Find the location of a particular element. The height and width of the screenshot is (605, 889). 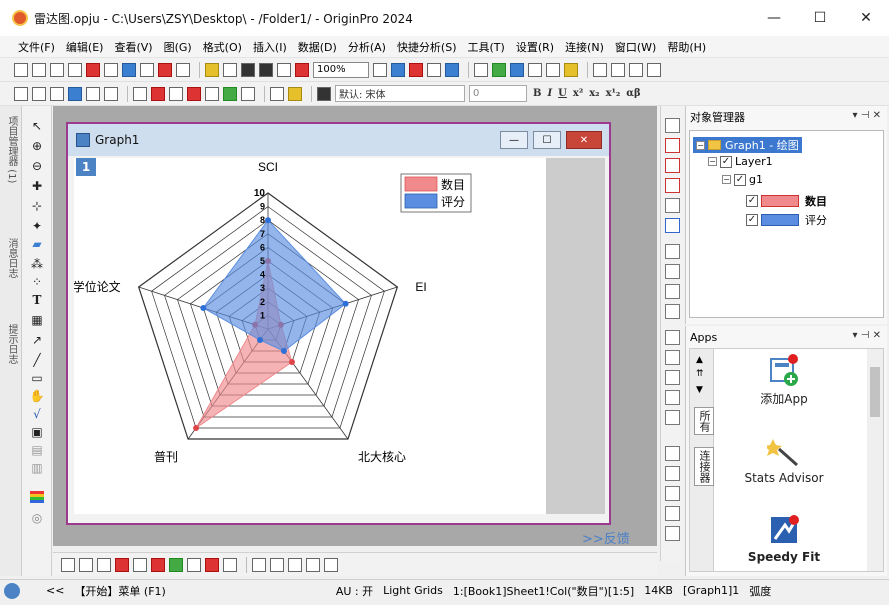

add-layer-icon is located at coordinates (75, 93).